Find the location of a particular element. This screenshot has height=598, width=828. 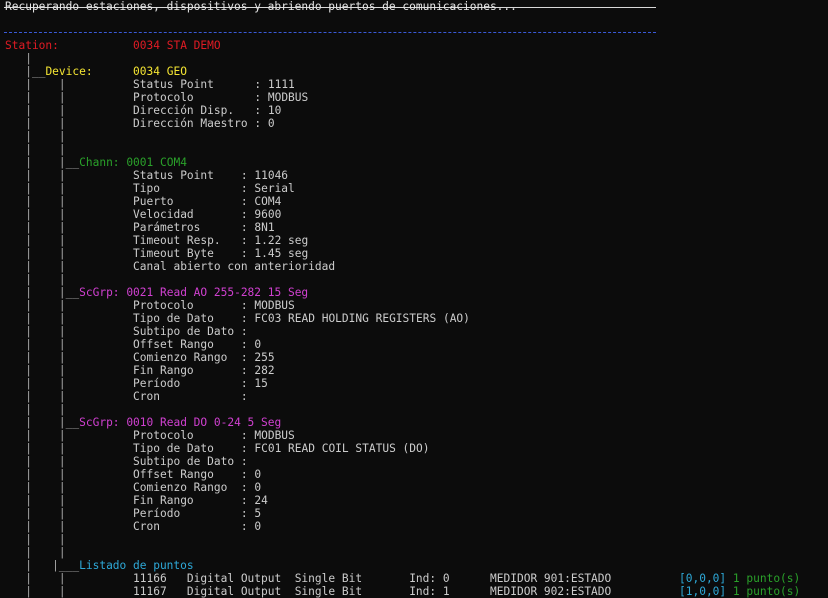

device-label: Device: is located at coordinates (69, 71).